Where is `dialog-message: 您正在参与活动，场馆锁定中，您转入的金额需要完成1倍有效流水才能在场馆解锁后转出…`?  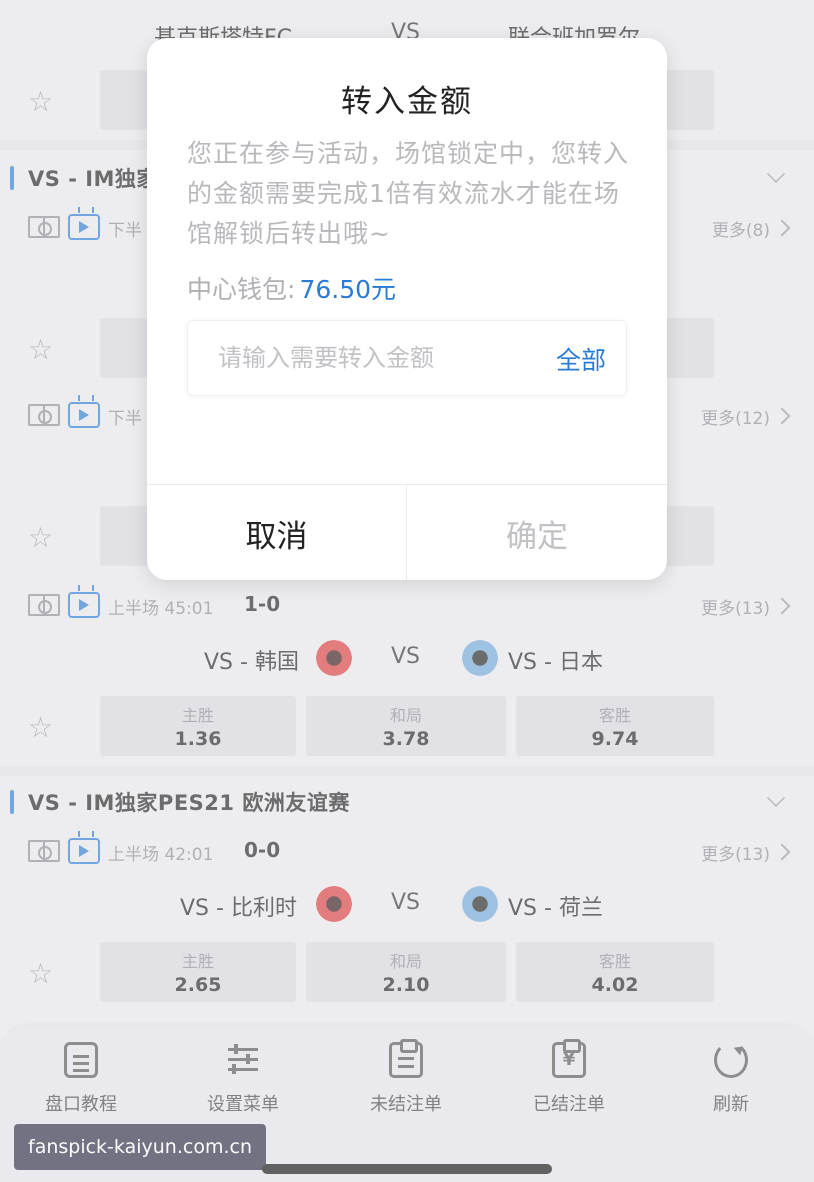 dialog-message: 您正在参与活动，场馆锁定中，您转入的金额需要完成1倍有效流水才能在场馆解锁后转出… is located at coordinates (408, 193).